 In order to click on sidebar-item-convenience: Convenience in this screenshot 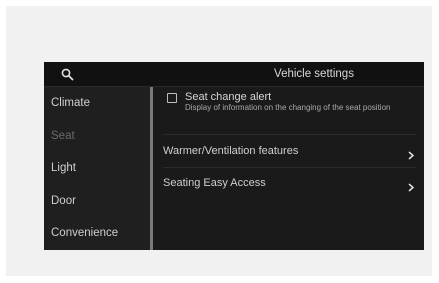, I will do `click(97, 233)`.